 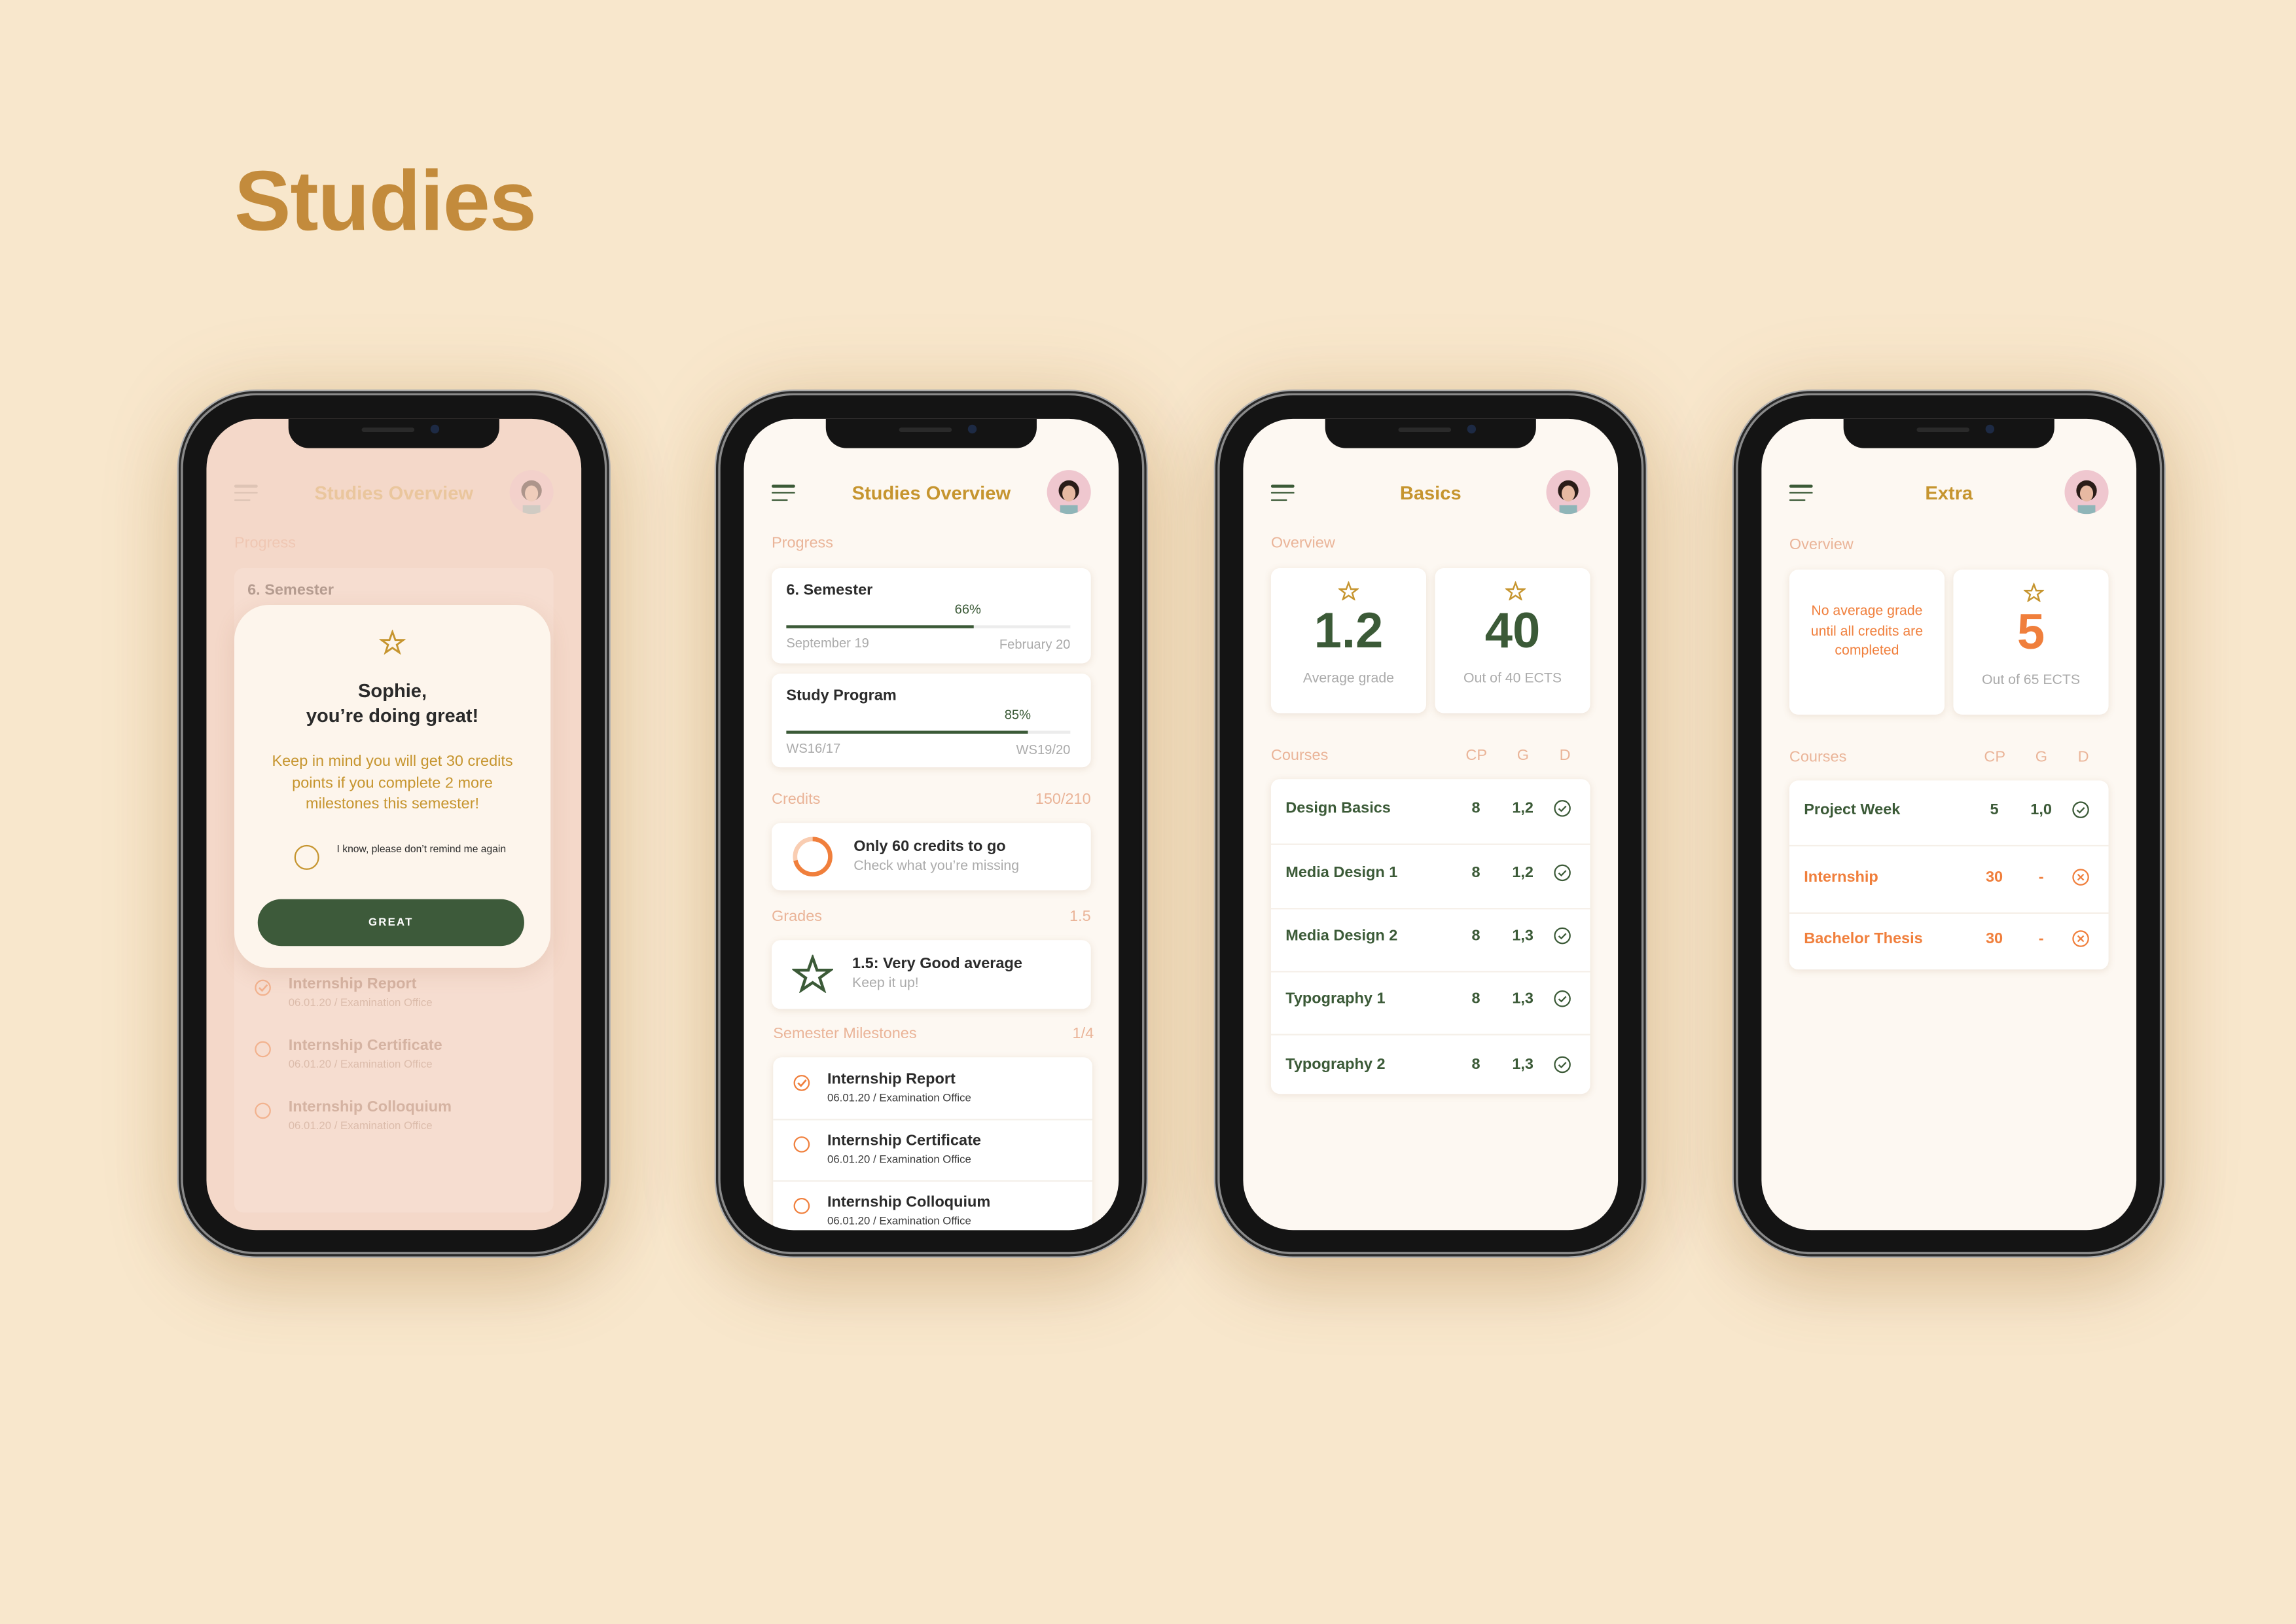 I want to click on great-button: GREAT, so click(x=390, y=923).